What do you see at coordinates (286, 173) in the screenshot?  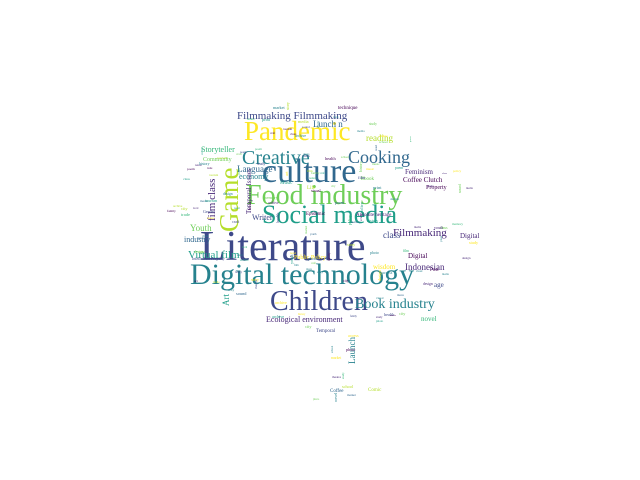 I see `cloud-filler-word: art` at bounding box center [286, 173].